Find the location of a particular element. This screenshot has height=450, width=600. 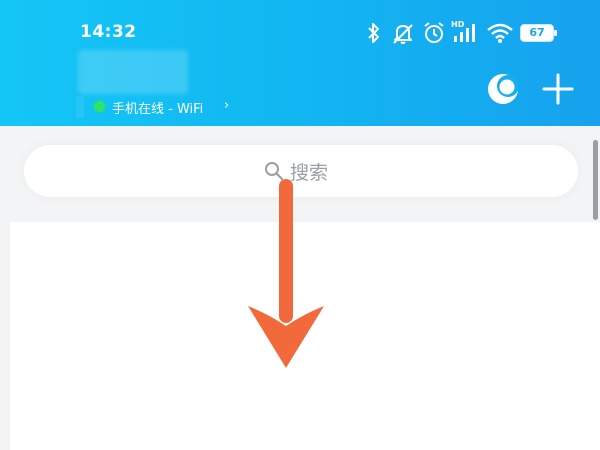

scrollbar is located at coordinates (595, 180).